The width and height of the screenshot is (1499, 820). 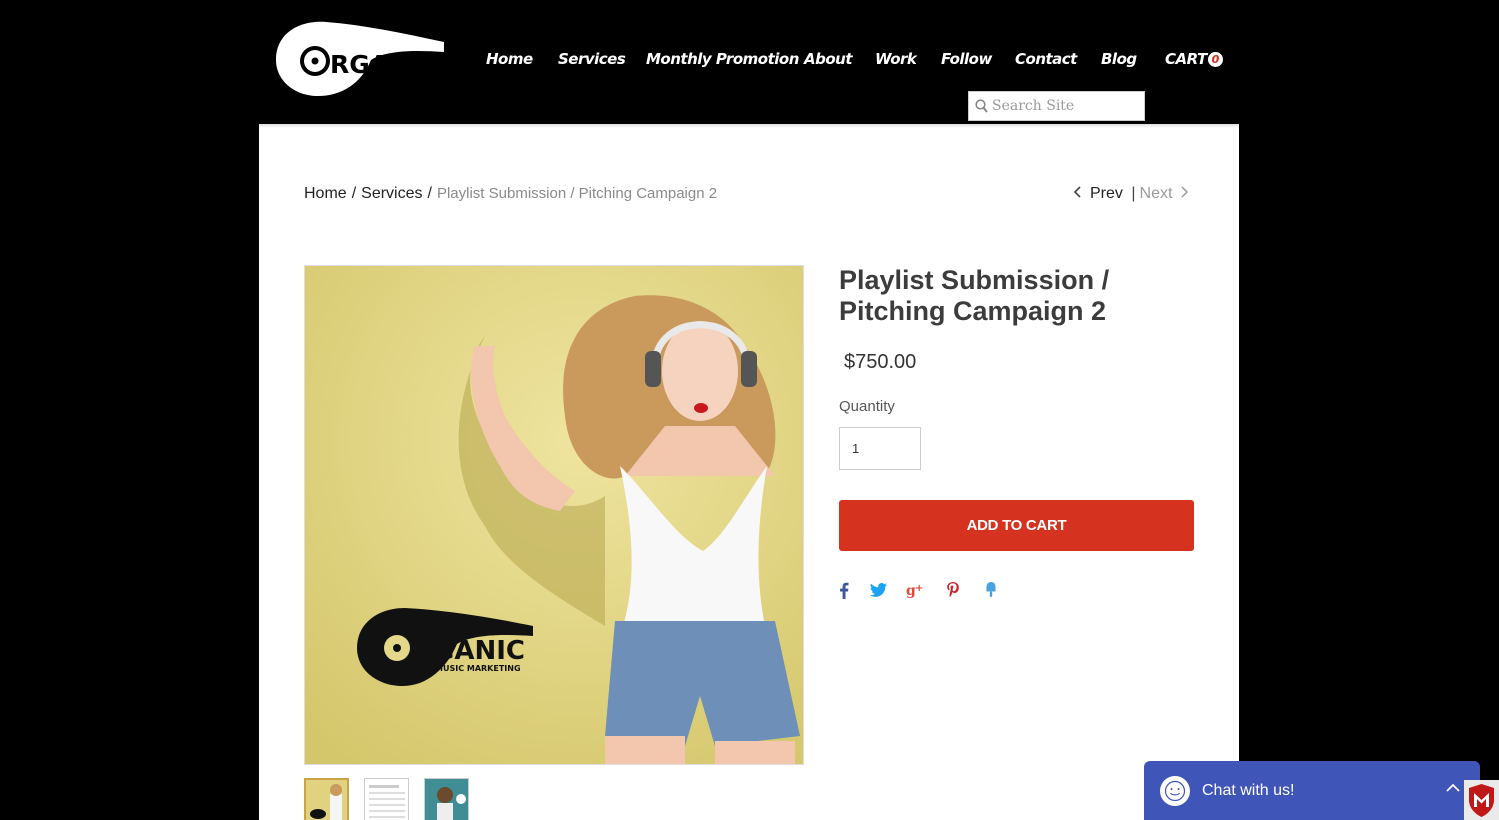 I want to click on quantity-label: Quantity, so click(x=867, y=406).